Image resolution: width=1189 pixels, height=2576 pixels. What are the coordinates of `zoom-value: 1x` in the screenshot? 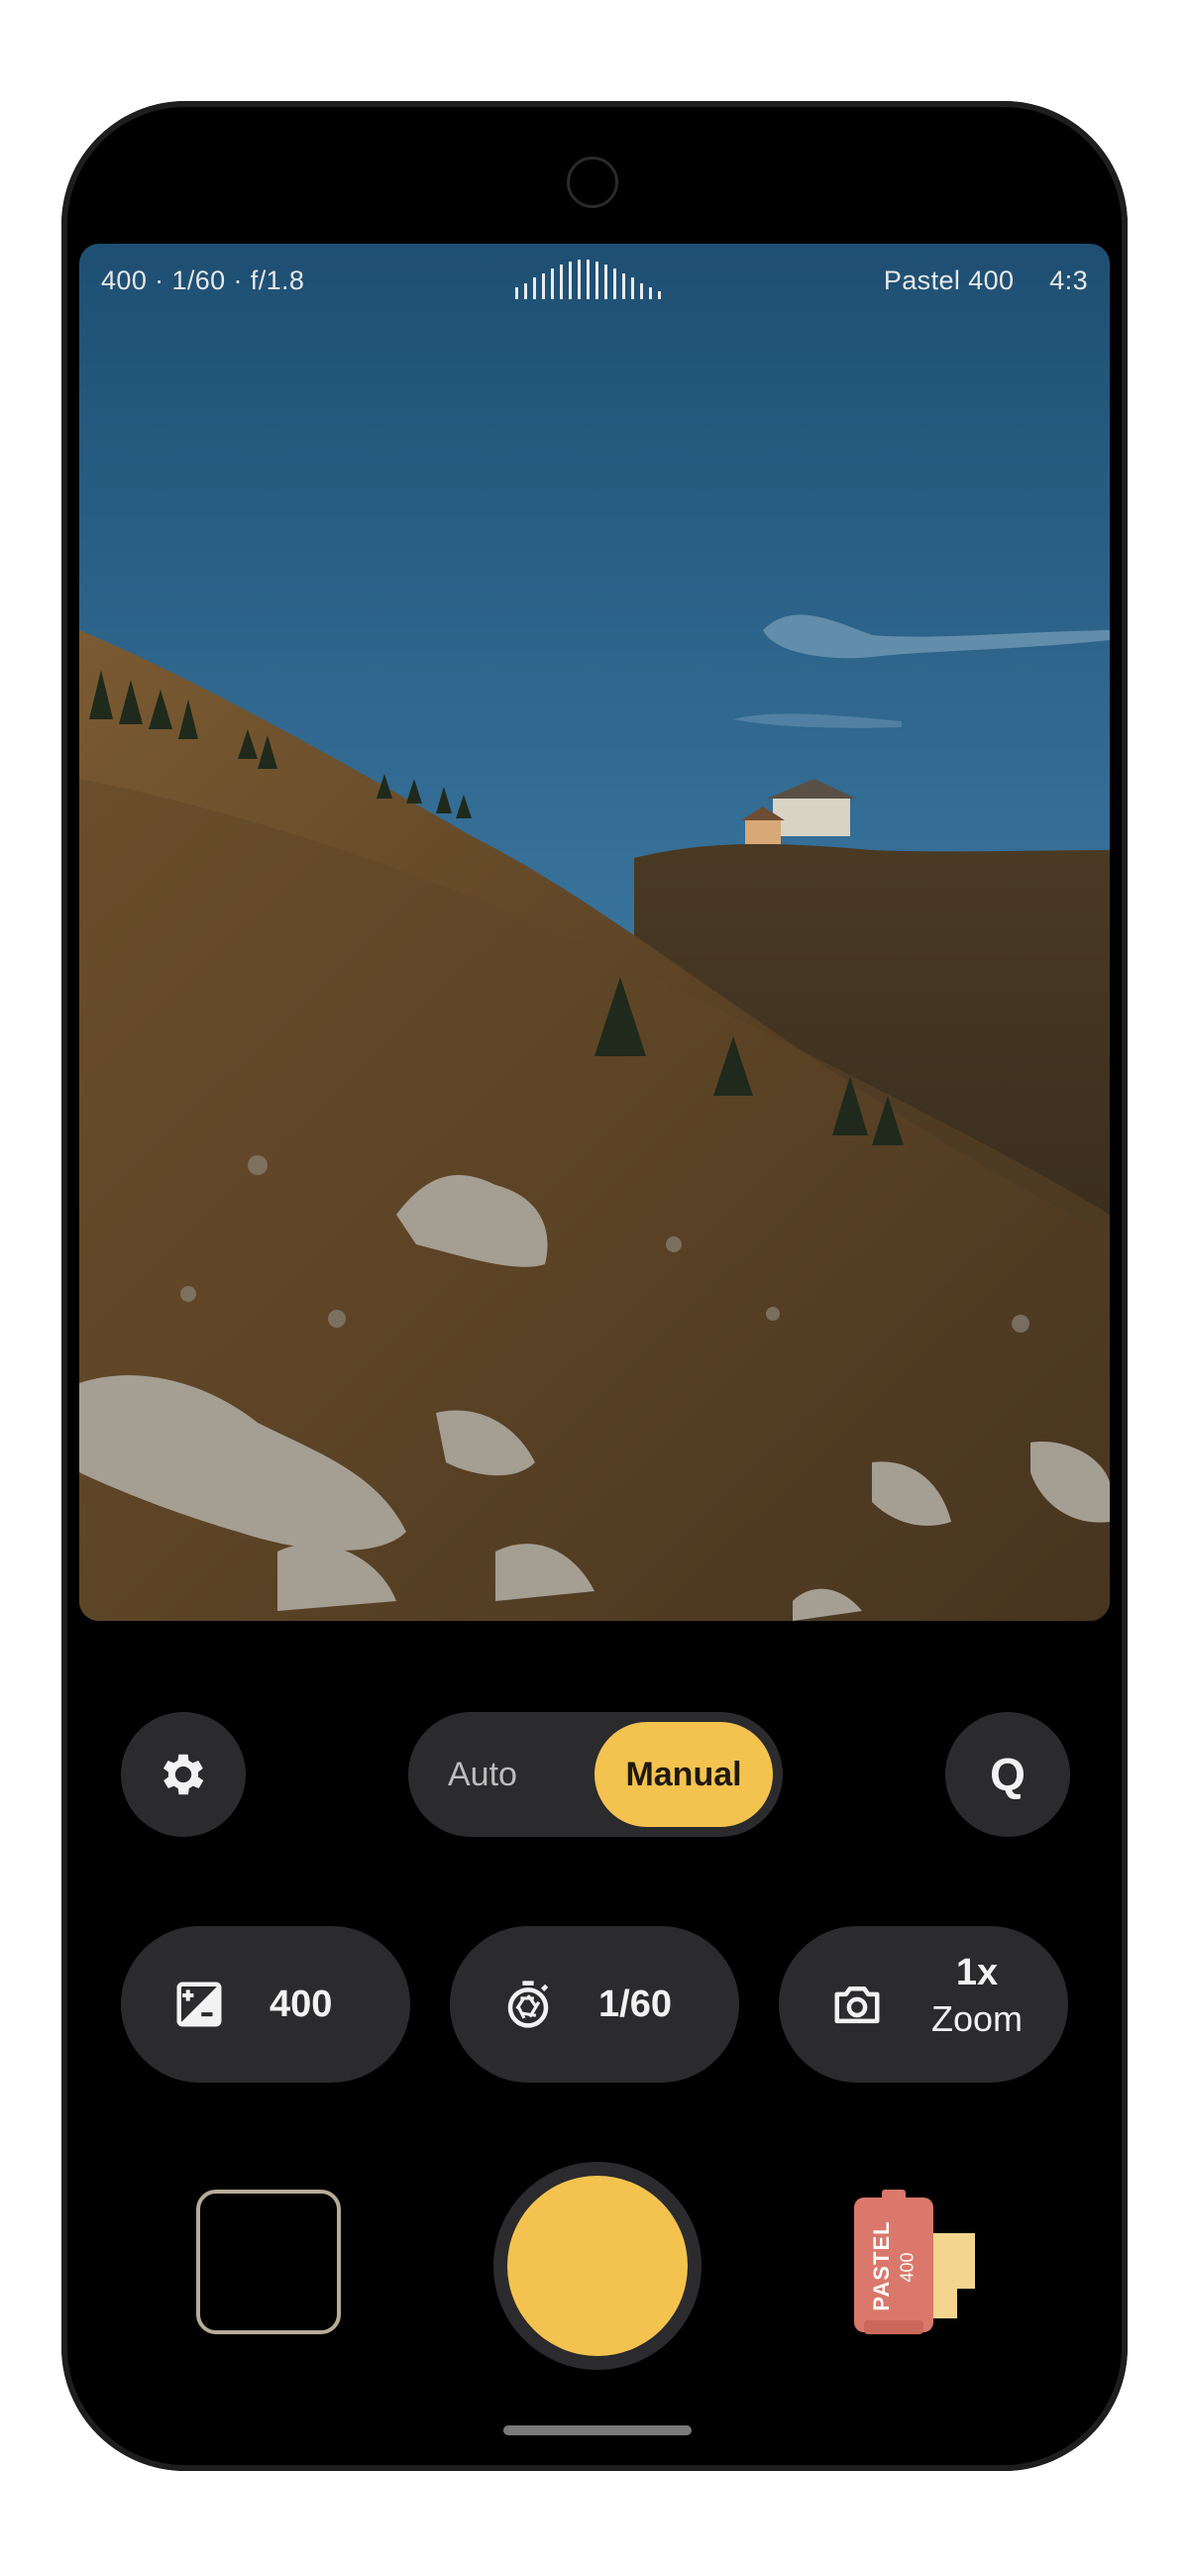 It's located at (977, 1973).